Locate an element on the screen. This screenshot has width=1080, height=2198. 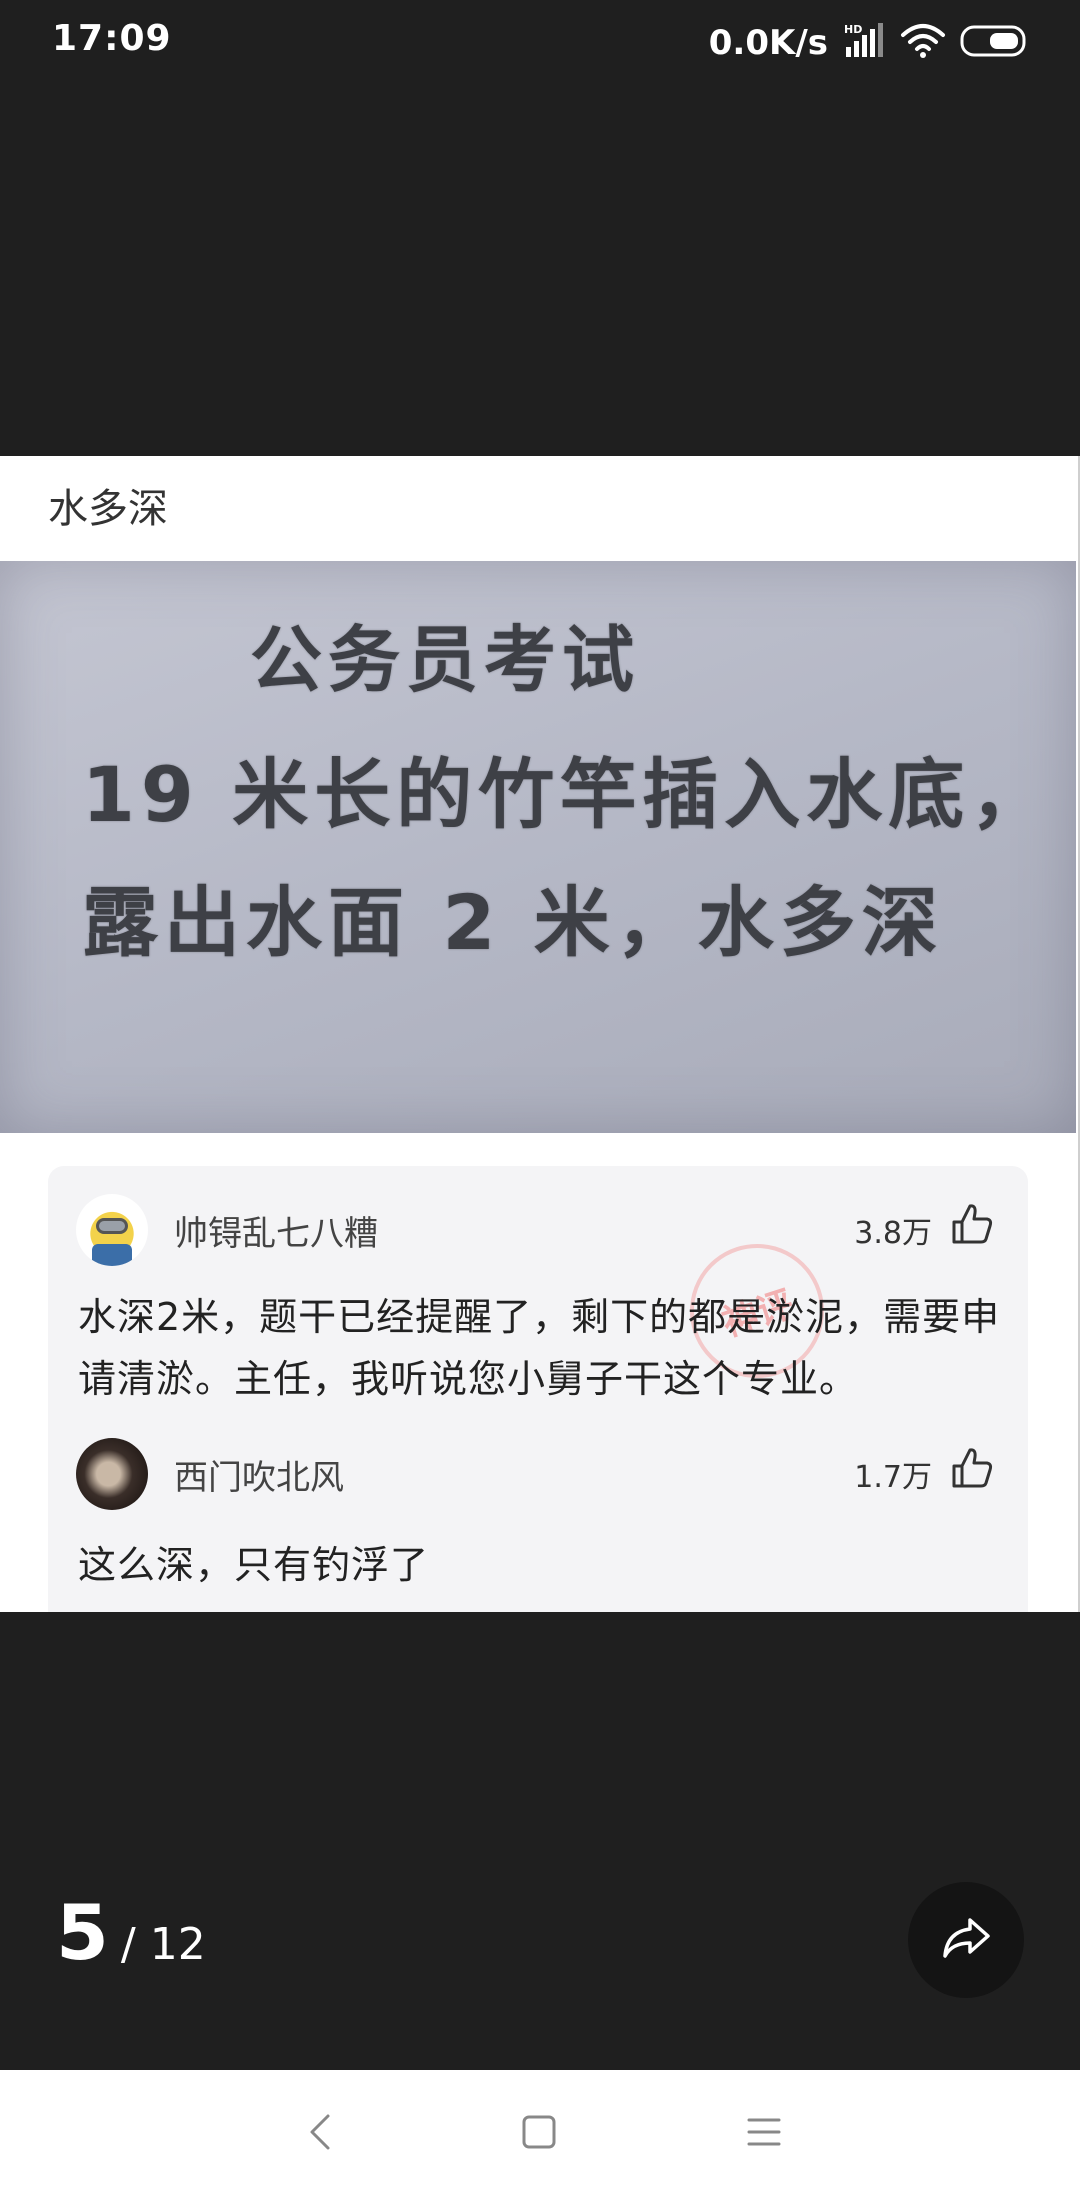
network-speed: 0.0K/s is located at coordinates (768, 43).